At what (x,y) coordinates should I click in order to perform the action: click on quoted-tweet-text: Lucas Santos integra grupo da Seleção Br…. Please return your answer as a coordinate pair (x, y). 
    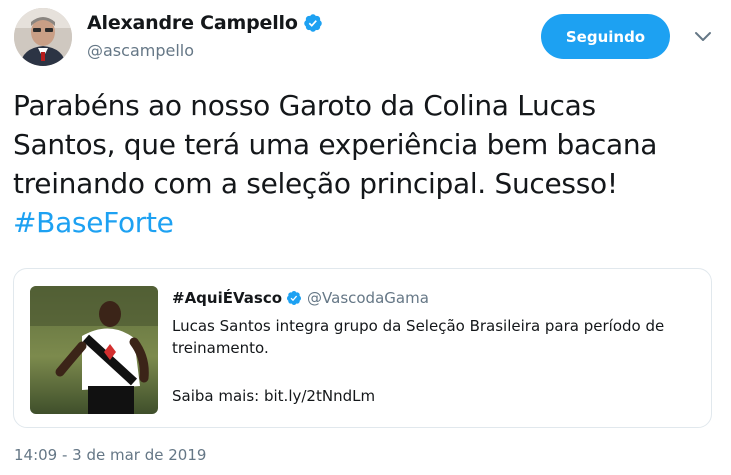
    Looking at the image, I should click on (437, 337).